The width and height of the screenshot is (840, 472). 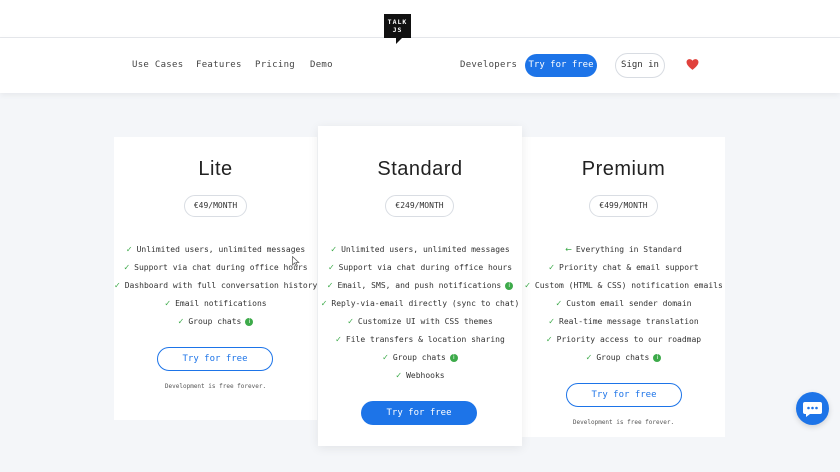 What do you see at coordinates (215, 169) in the screenshot?
I see `plan-title-lite: Lite` at bounding box center [215, 169].